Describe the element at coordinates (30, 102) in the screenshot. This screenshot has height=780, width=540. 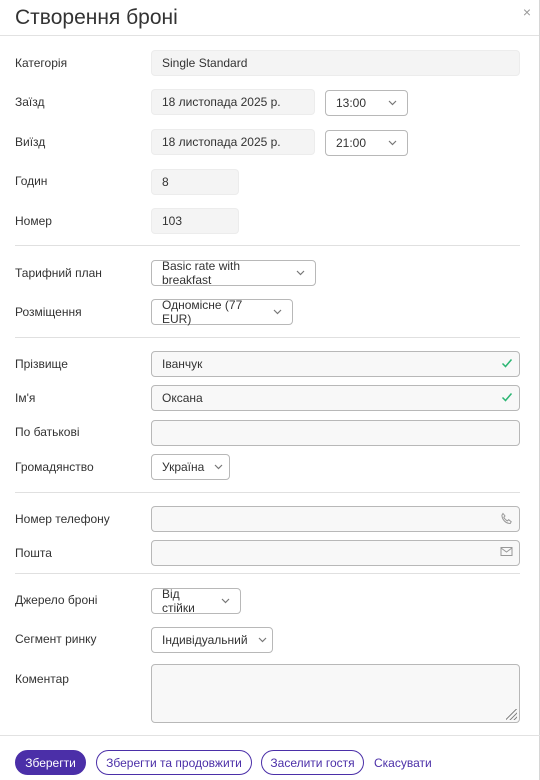
I see `checkin-label: Заїзд` at that location.